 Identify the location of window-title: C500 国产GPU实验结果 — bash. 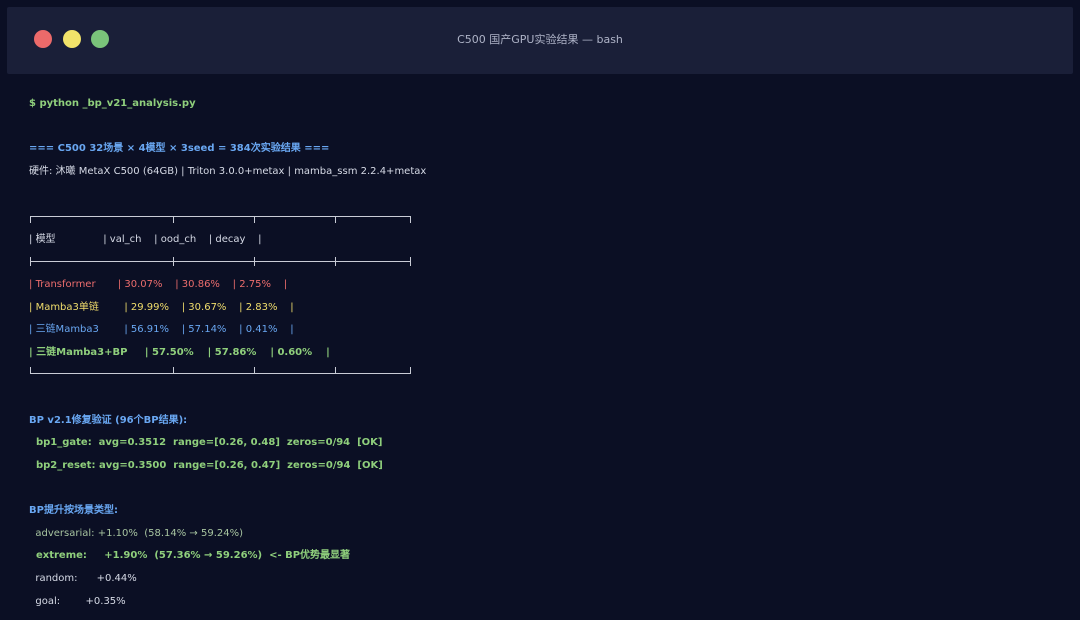
(540, 39).